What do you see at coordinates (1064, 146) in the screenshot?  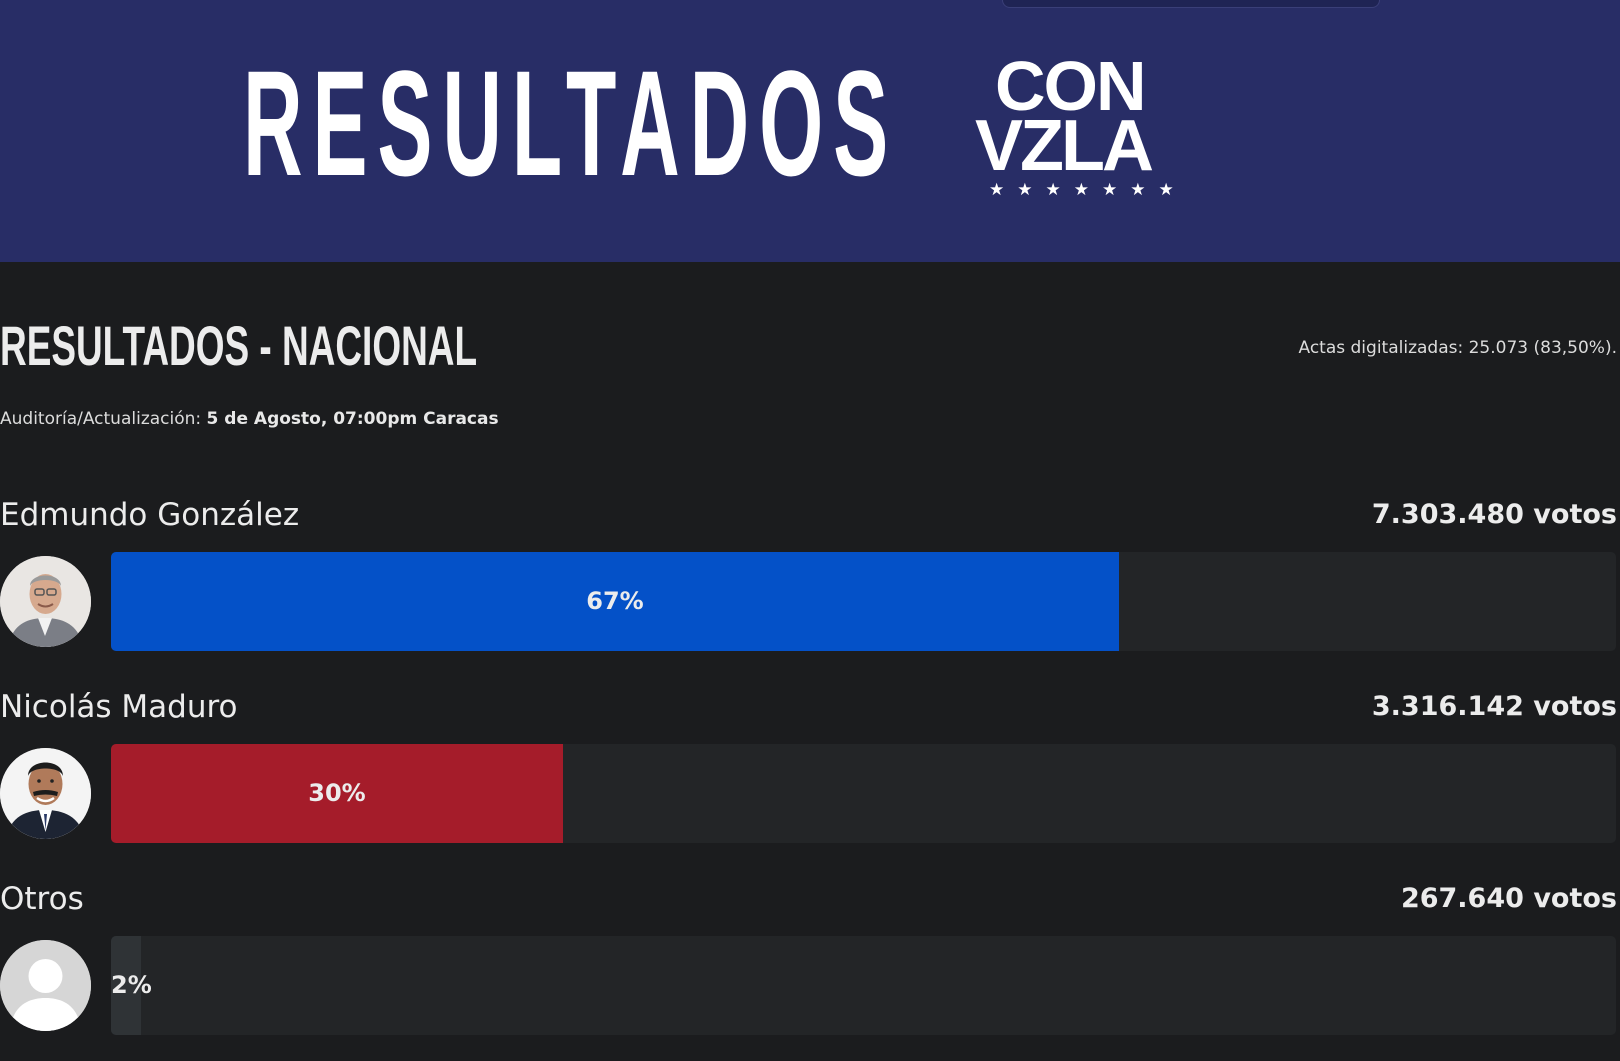 I see `logo-text-vzla: VZLA` at bounding box center [1064, 146].